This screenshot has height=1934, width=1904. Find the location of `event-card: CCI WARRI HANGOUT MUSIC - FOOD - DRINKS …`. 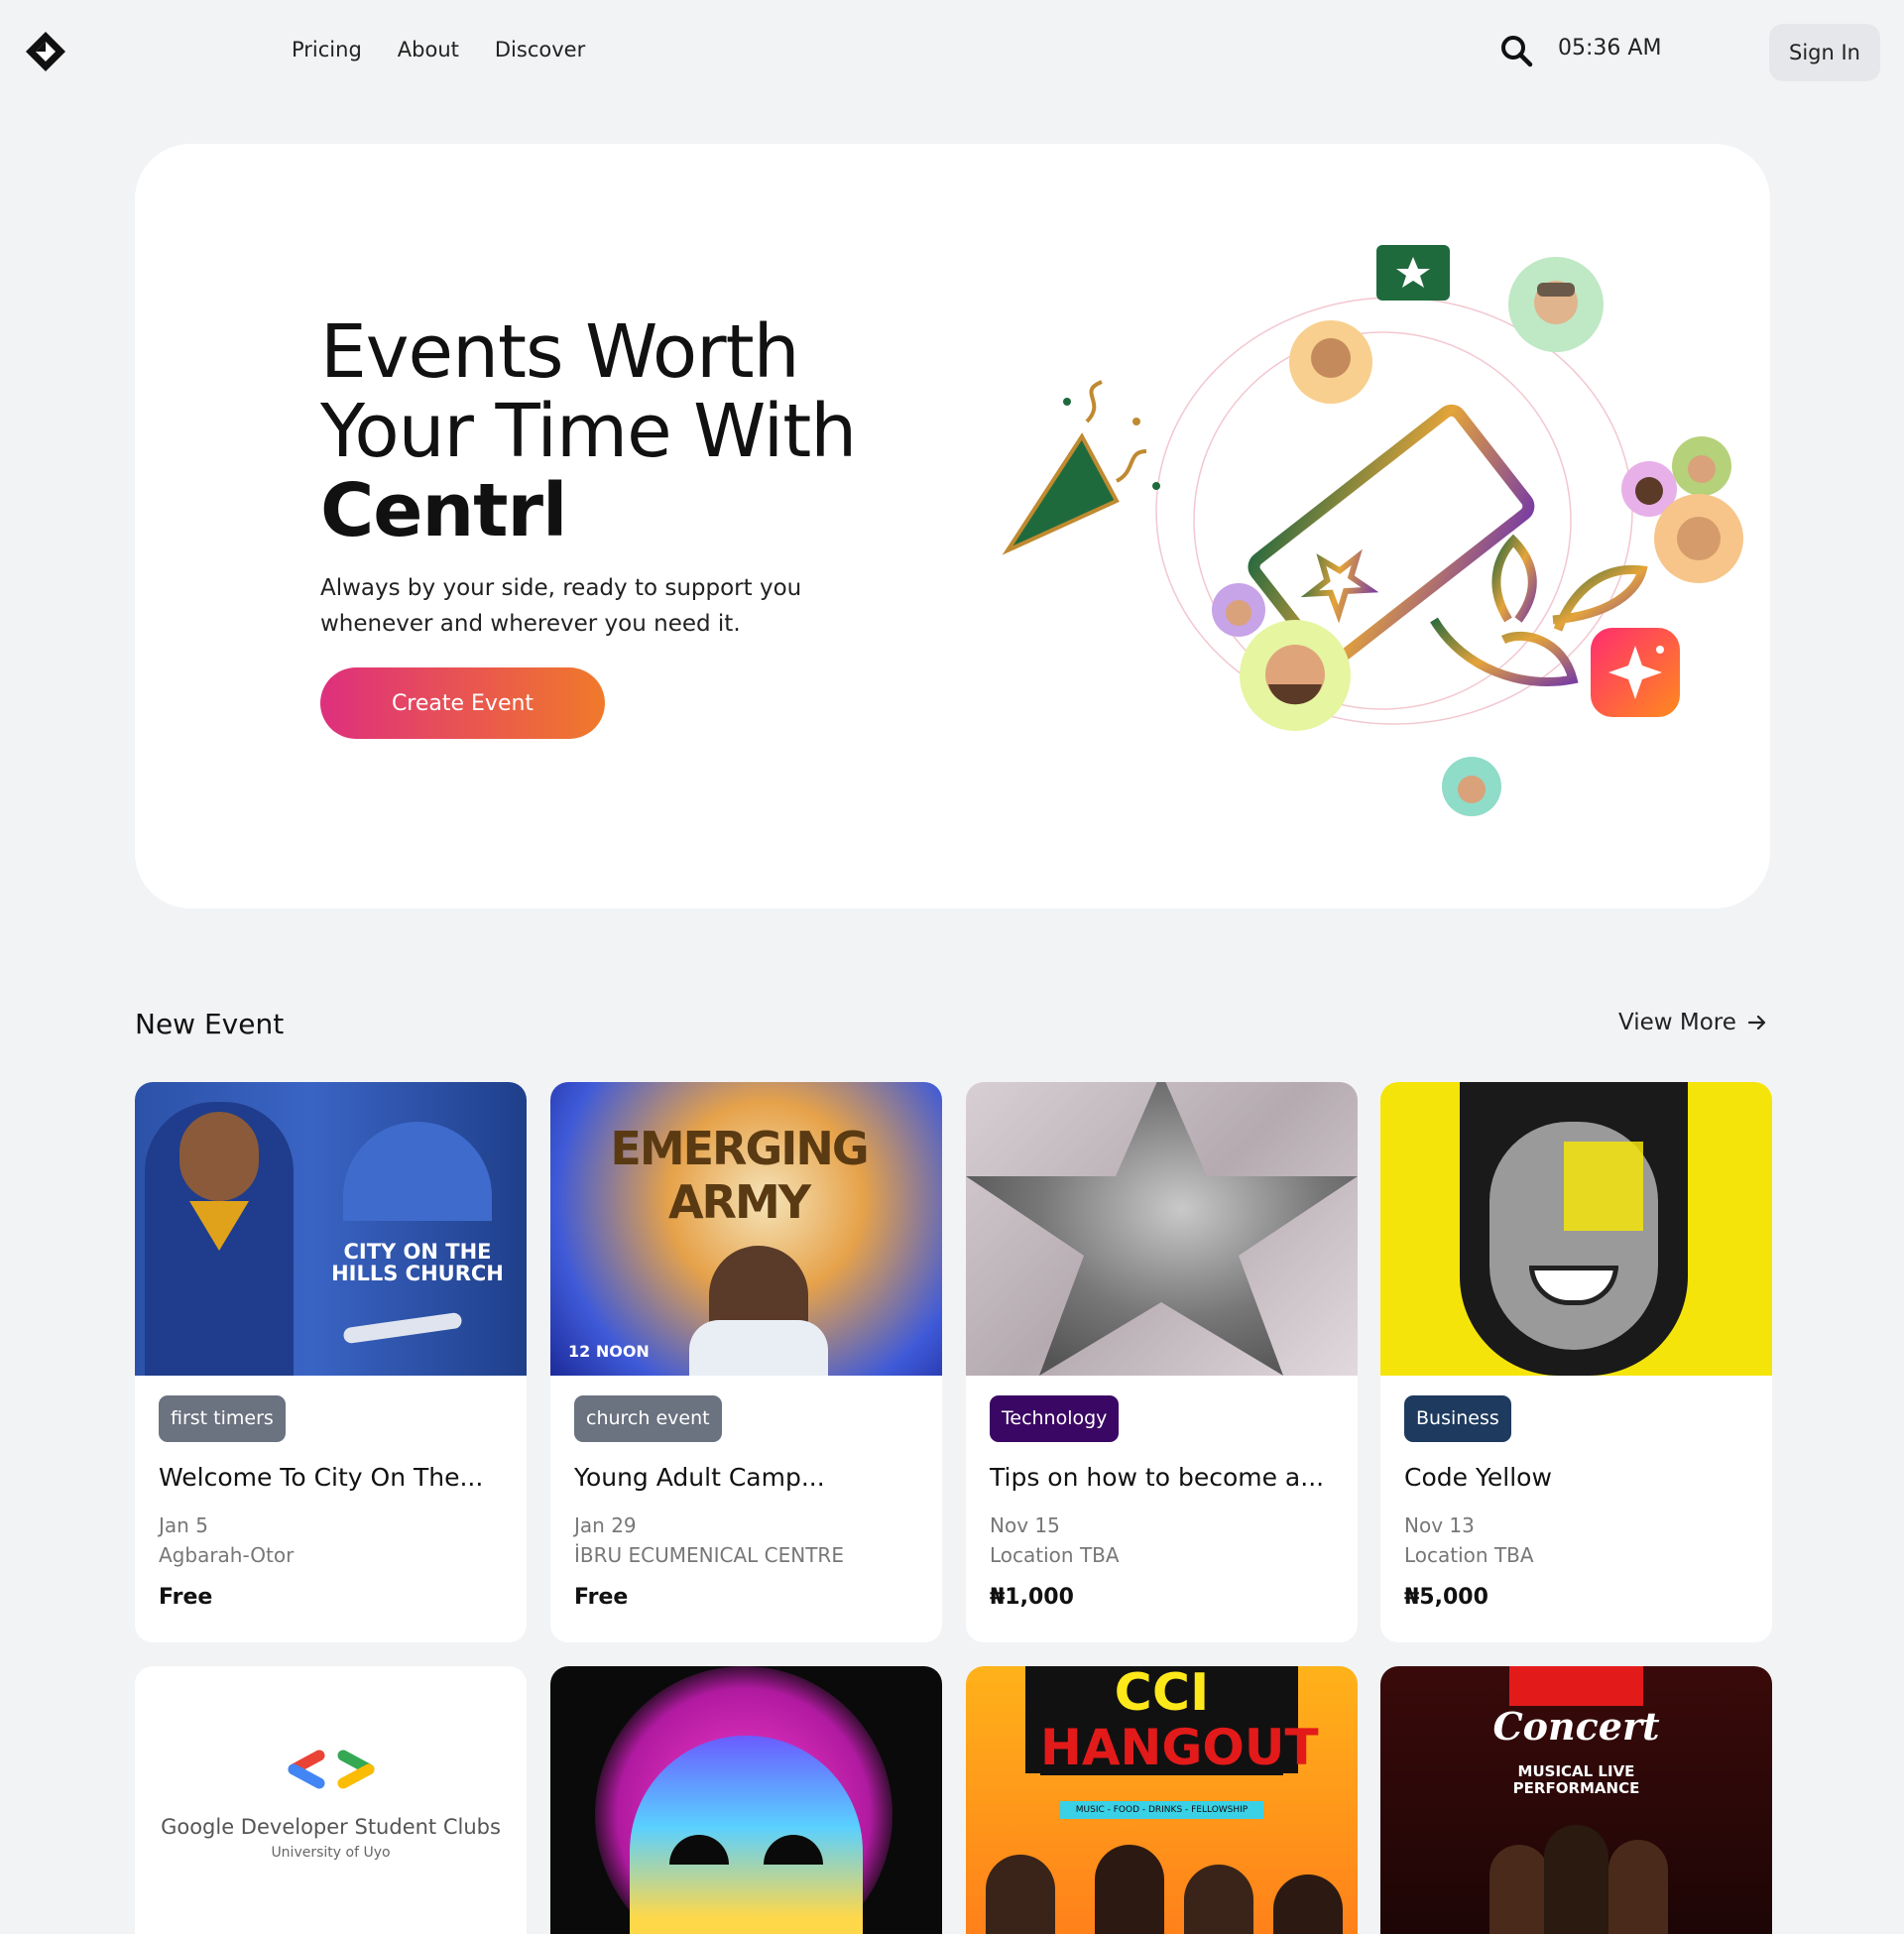

event-card: CCI WARRI HANGOUT MUSIC - FOOD - DRINKS … is located at coordinates (1162, 1800).